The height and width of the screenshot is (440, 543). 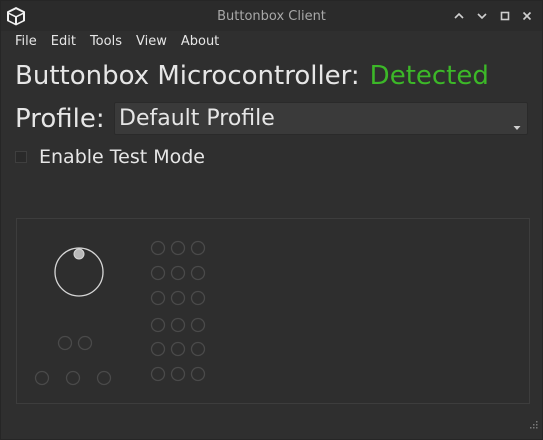 I want to click on buttonbox-layout, so click(x=120, y=313).